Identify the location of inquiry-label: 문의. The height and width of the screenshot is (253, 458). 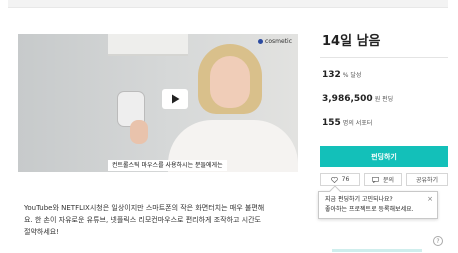
(388, 180).